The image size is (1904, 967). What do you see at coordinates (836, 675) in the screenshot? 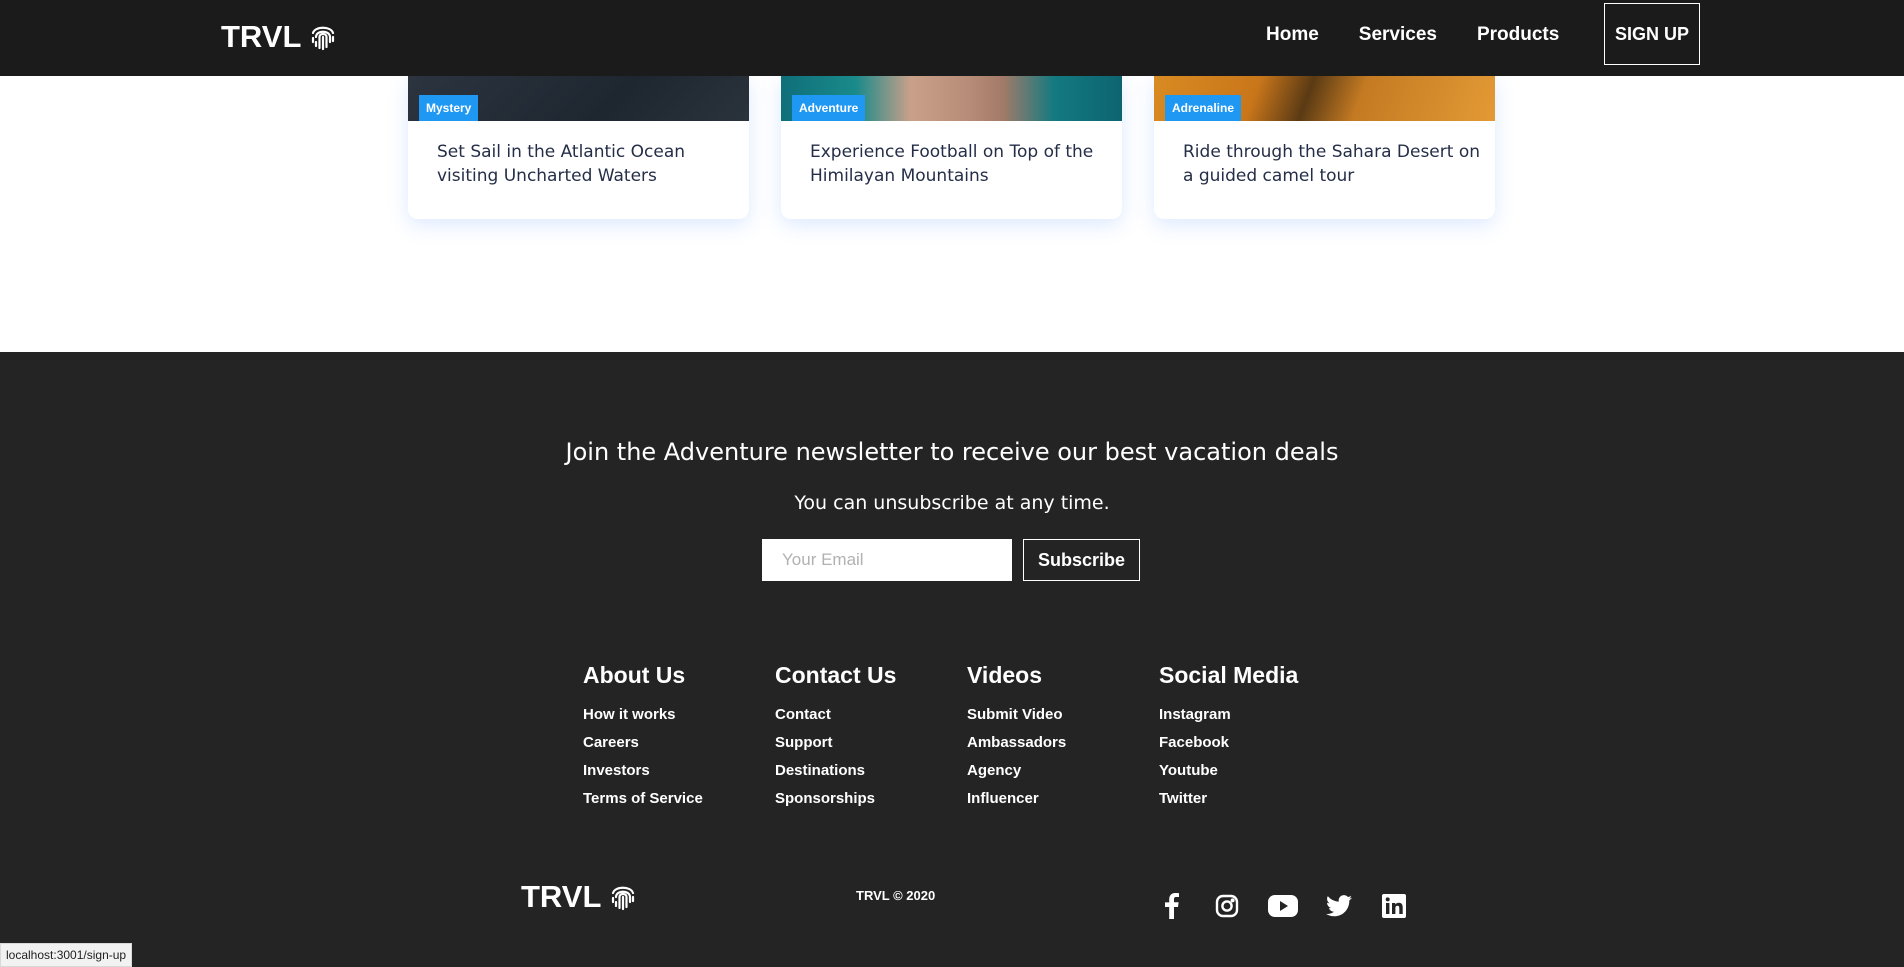
I see `footer-col-title: Contact Us` at bounding box center [836, 675].